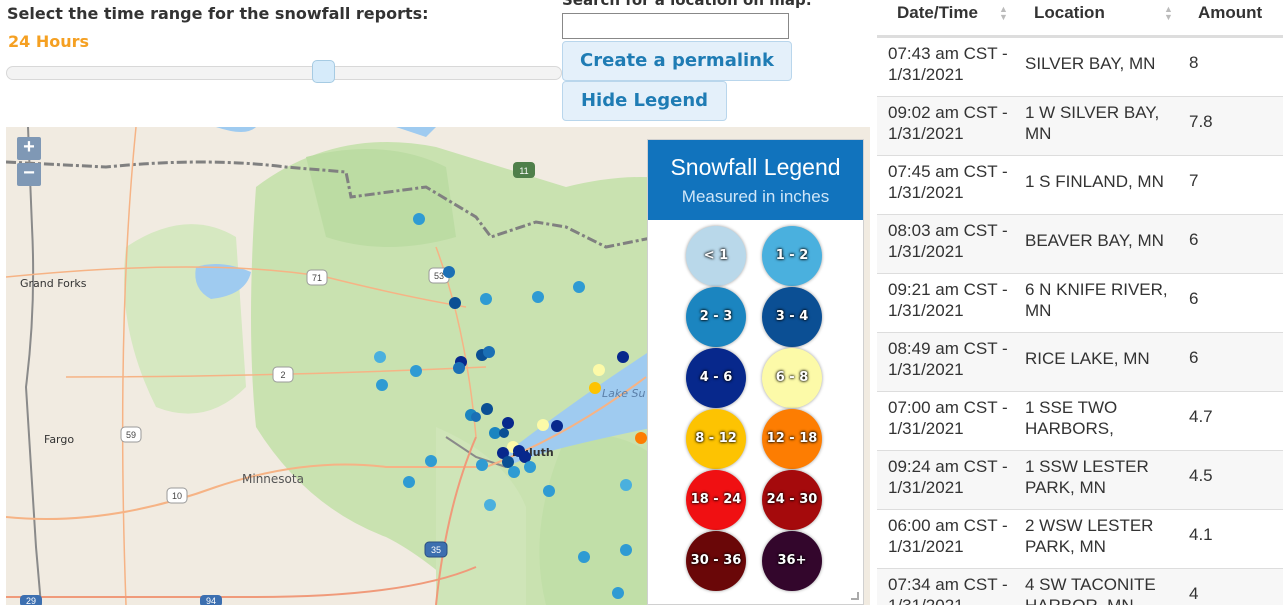 Image resolution: width=1283 pixels, height=605 pixels. I want to click on column-header-date-time: Date/Time, so click(937, 13).